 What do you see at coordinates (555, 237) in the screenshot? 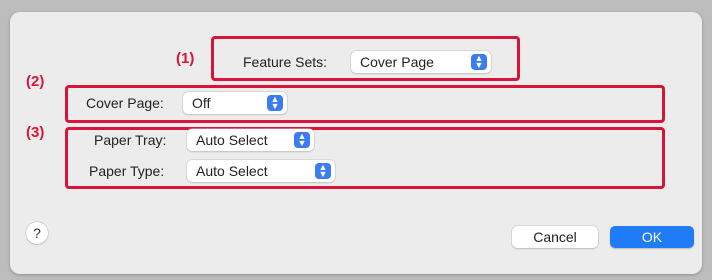
I see `cancel-button: Cancel` at bounding box center [555, 237].